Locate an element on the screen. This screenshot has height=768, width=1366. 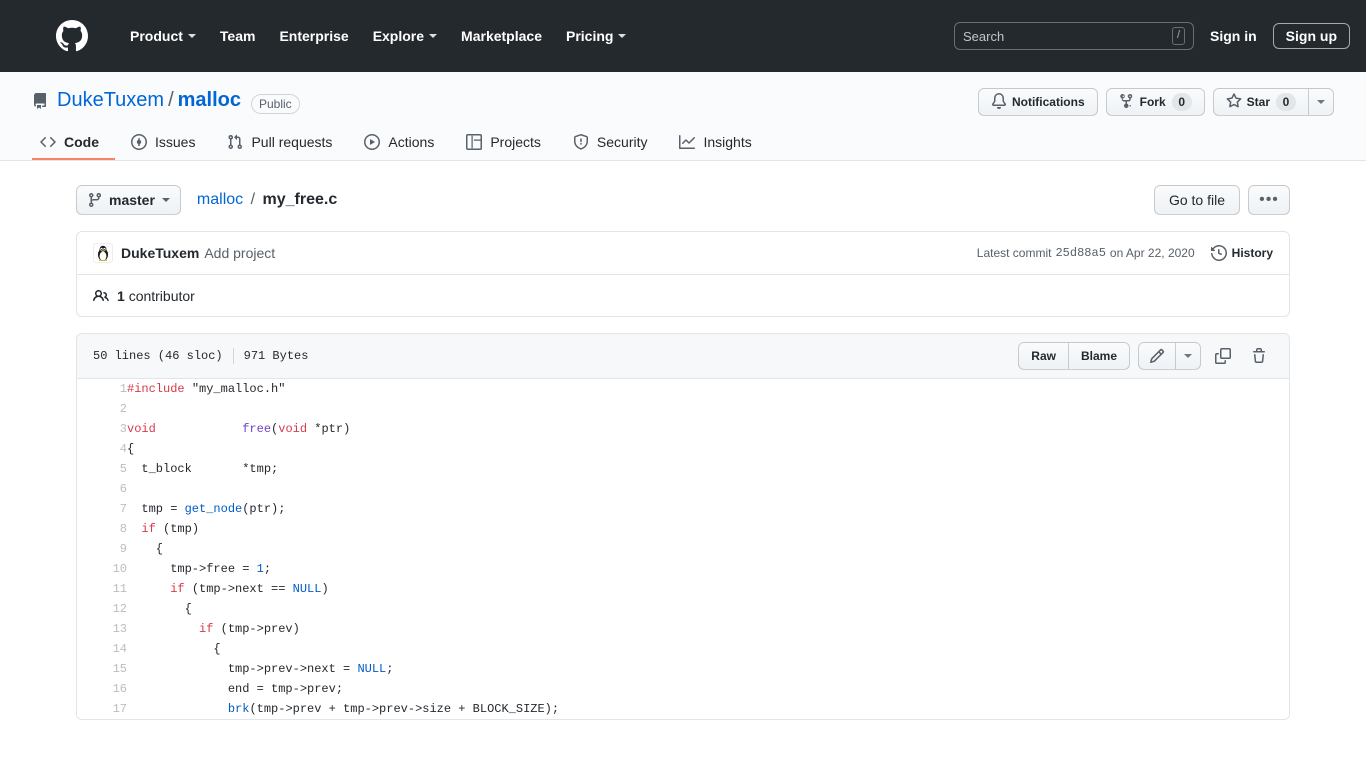
tab-code: Code is located at coordinates (73, 143).